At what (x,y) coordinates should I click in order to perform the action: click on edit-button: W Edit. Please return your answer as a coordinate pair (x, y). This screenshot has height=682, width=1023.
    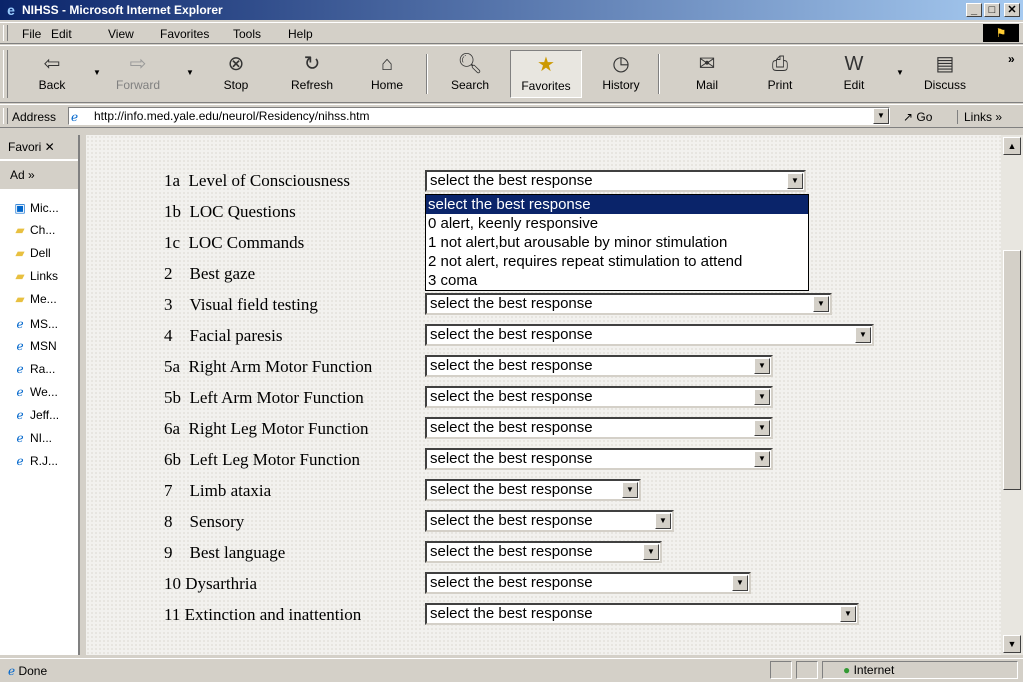
    Looking at the image, I should click on (854, 74).